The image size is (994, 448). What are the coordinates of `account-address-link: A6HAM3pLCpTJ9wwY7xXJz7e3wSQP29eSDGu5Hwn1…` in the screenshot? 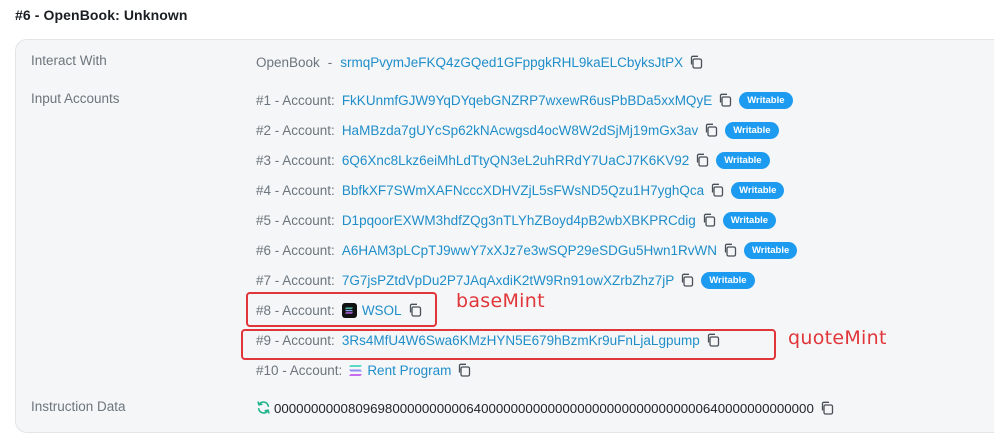 It's located at (529, 250).